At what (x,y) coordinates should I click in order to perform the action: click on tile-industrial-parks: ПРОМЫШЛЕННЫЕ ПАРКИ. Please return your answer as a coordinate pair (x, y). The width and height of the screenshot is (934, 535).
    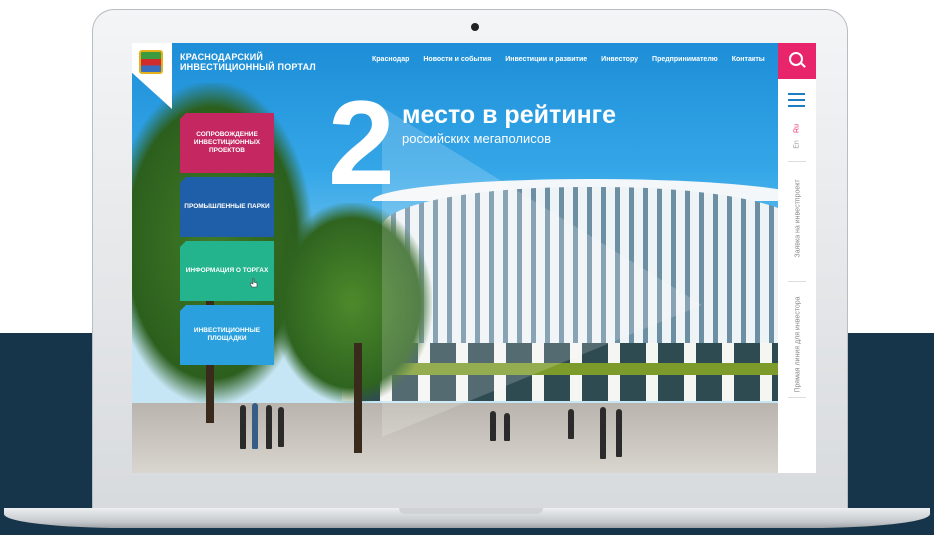
    Looking at the image, I should click on (227, 207).